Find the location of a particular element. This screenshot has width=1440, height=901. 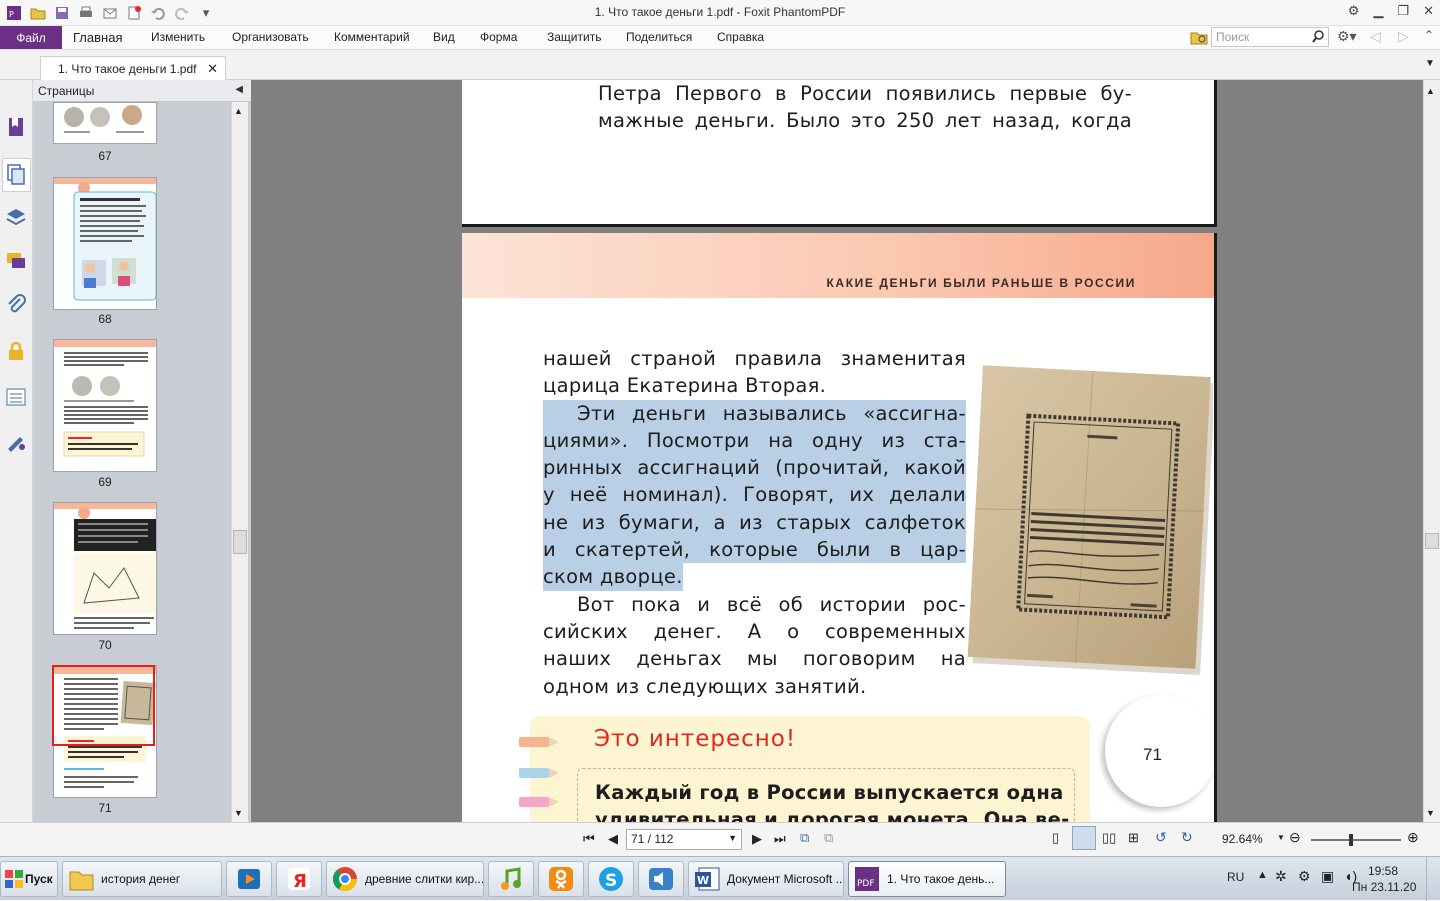

taskbar-music is located at coordinates (511, 879).